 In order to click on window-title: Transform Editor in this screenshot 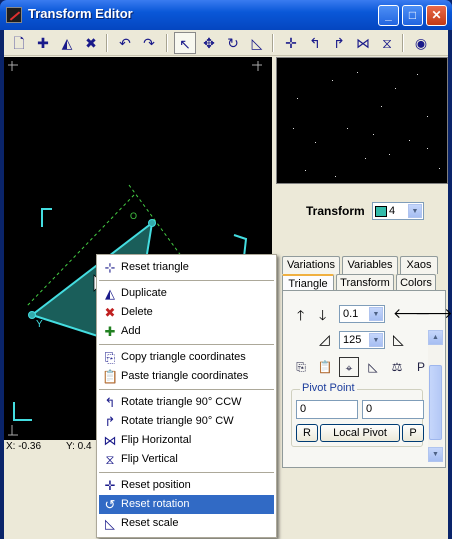, I will do `click(80, 13)`.